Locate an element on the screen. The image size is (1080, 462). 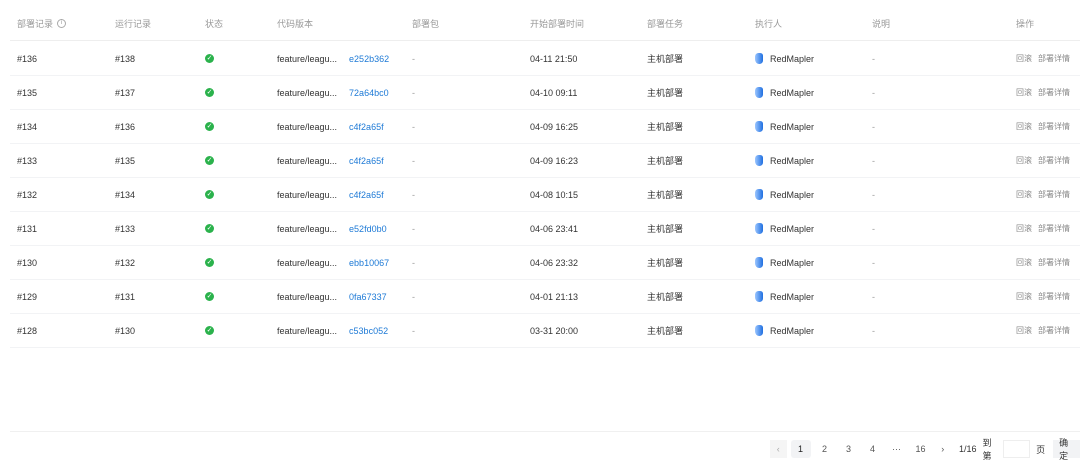
commit-link: e52fd0b0 is located at coordinates (368, 229).